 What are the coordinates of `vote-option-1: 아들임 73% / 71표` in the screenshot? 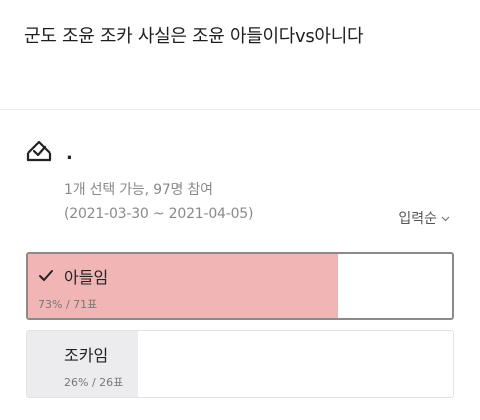 It's located at (240, 286).